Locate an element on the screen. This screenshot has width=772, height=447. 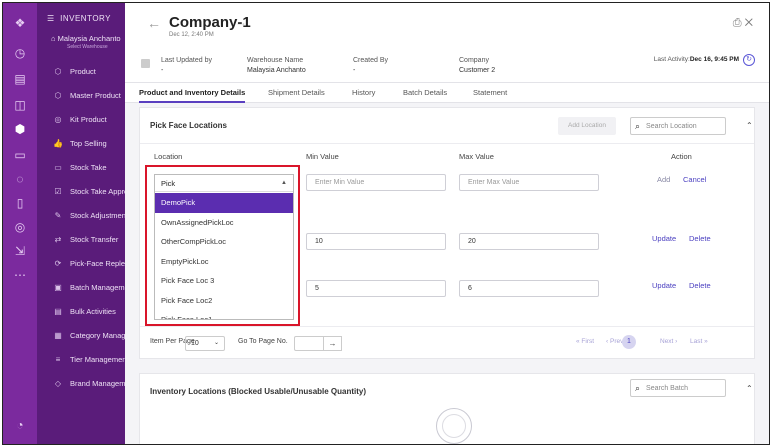
transfer-icon: ⇄ is located at coordinates (58, 239).